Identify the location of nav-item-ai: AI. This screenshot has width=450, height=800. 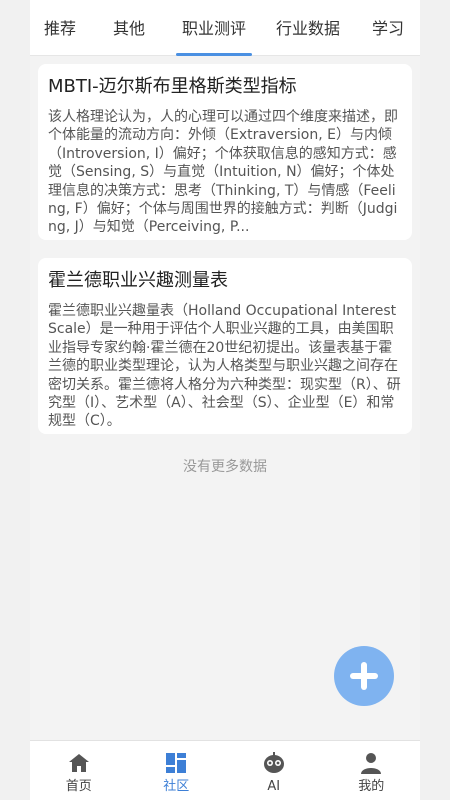
(274, 770).